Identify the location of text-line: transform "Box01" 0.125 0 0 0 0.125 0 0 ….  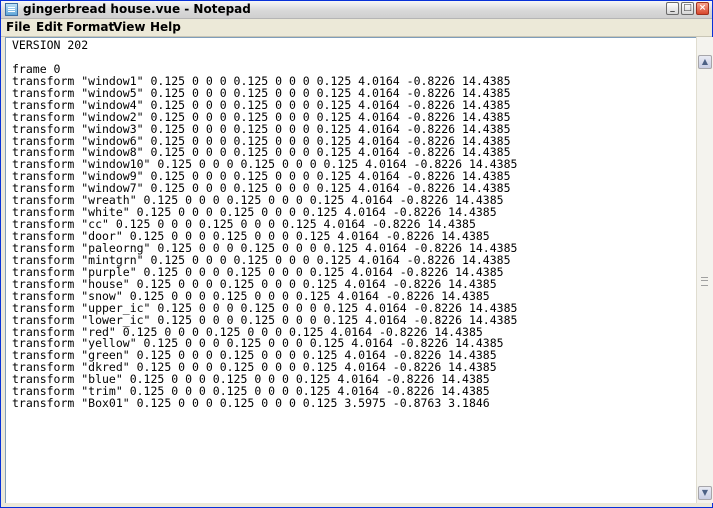
(354, 403).